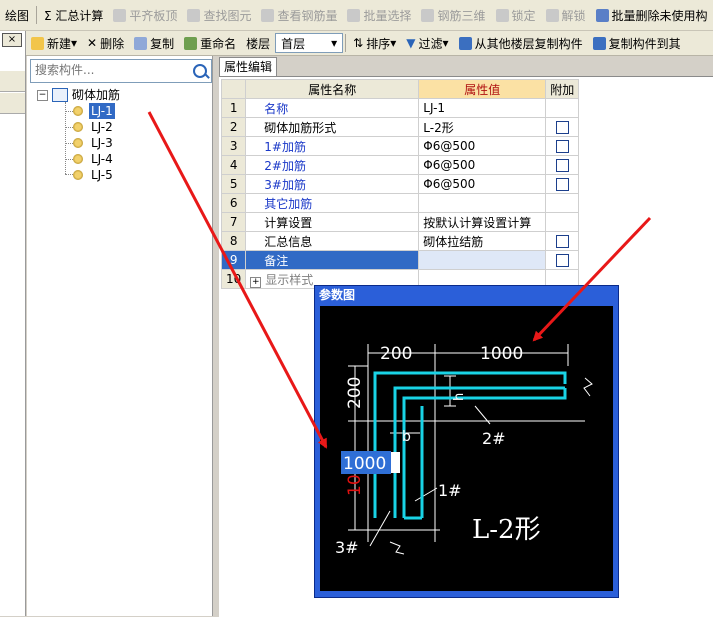 The height and width of the screenshot is (617, 713). What do you see at coordinates (105, 43) in the screenshot?
I see `delete-button: ✕ 删除` at bounding box center [105, 43].